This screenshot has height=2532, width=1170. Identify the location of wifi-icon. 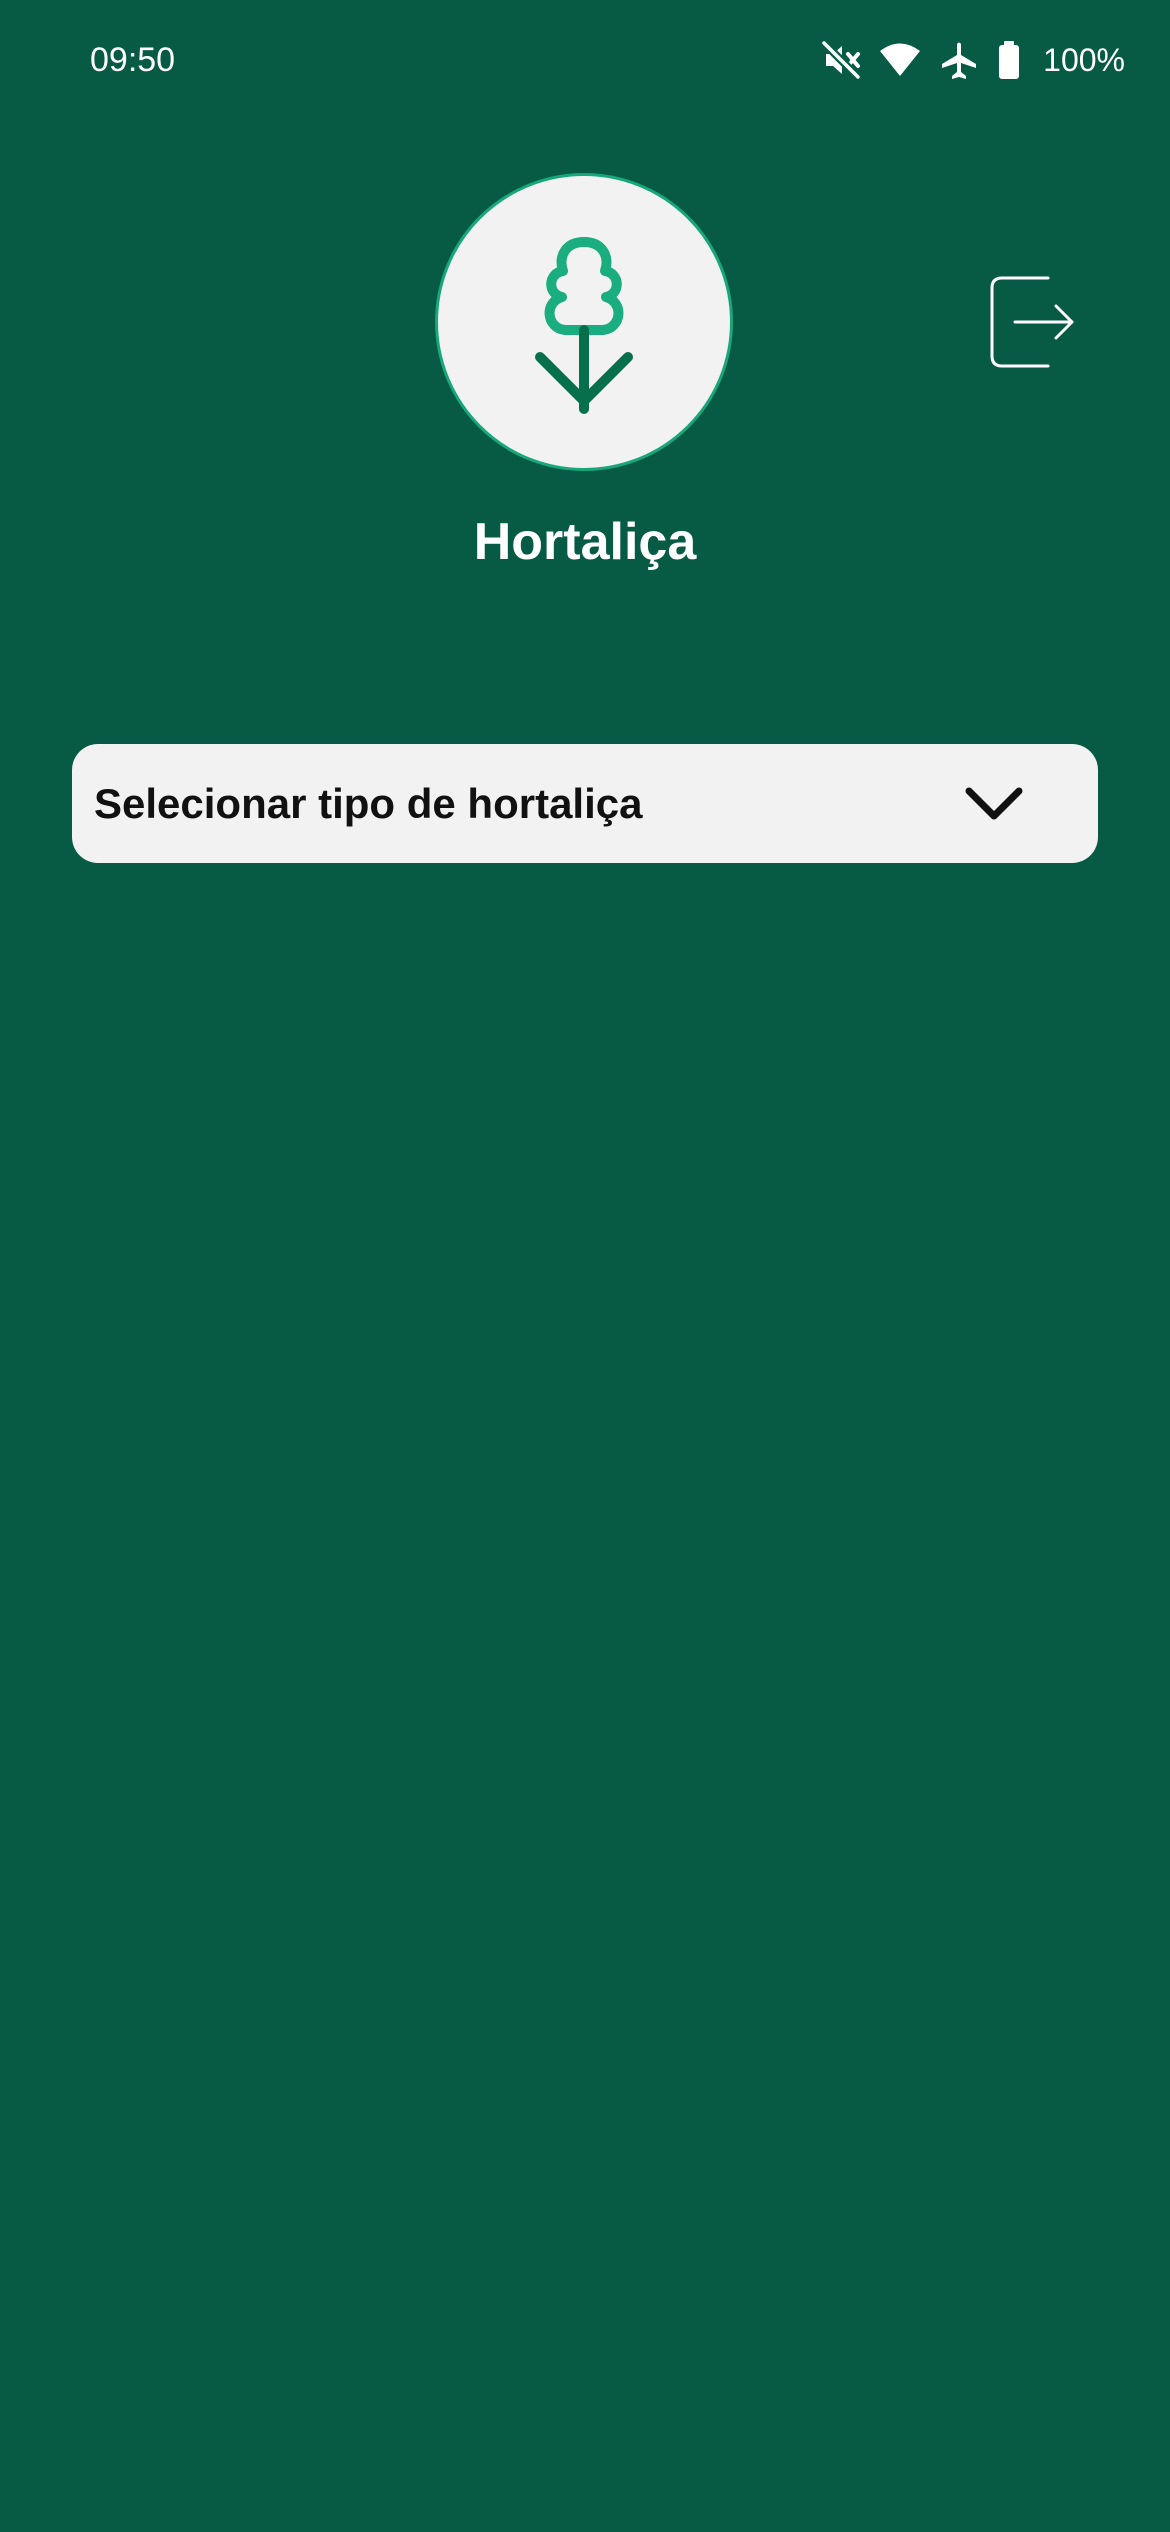
(900, 60).